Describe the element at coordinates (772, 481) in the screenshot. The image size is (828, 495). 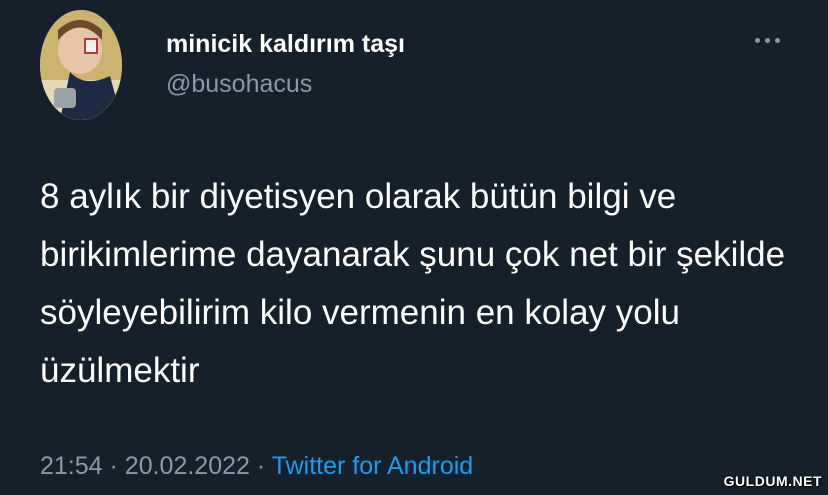
I see `watermark: GULDUM.NET` at that location.